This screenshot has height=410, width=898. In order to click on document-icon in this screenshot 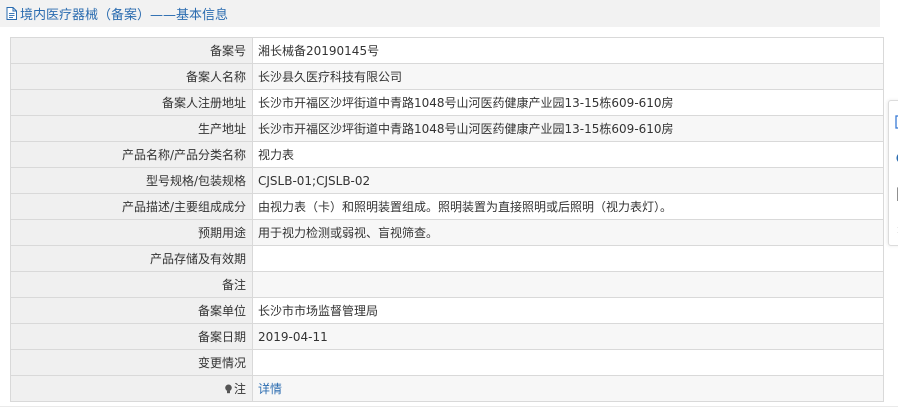, I will do `click(11, 13)`.